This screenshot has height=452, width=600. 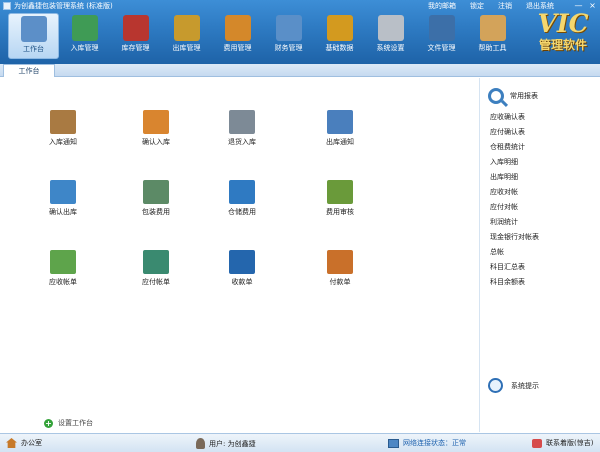 What do you see at coordinates (390, 48) in the screenshot?
I see `toolbar-button-label: 系统设置` at bounding box center [390, 48].